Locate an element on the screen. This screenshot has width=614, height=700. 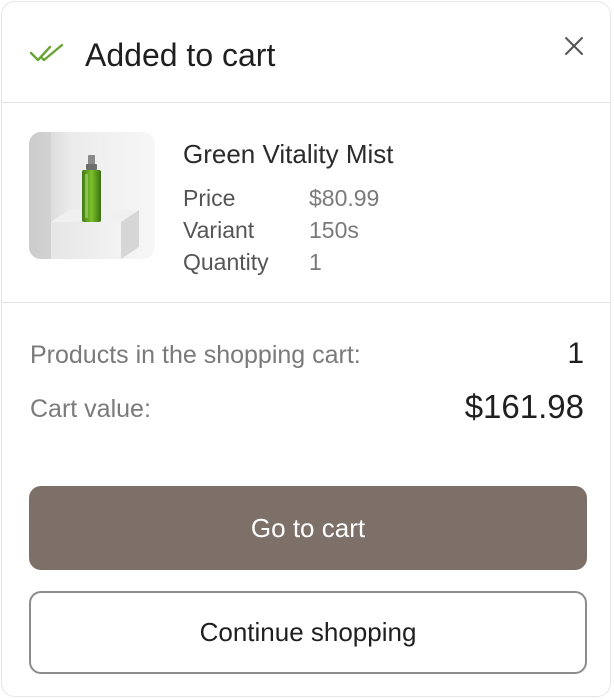
dialog-header: Added to cart is located at coordinates (306, 52).